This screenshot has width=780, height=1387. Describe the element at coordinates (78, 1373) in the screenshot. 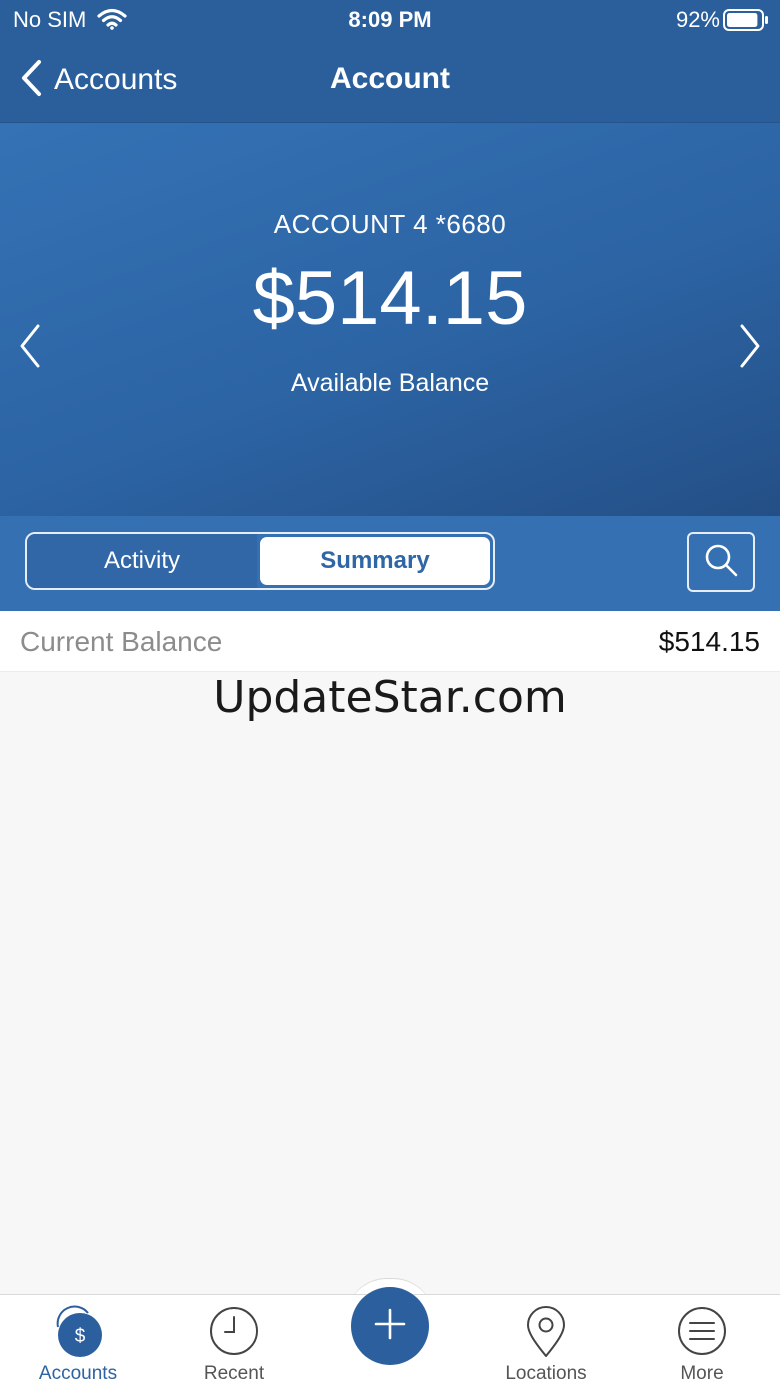

I see `tab-accounts-label: Accounts` at that location.